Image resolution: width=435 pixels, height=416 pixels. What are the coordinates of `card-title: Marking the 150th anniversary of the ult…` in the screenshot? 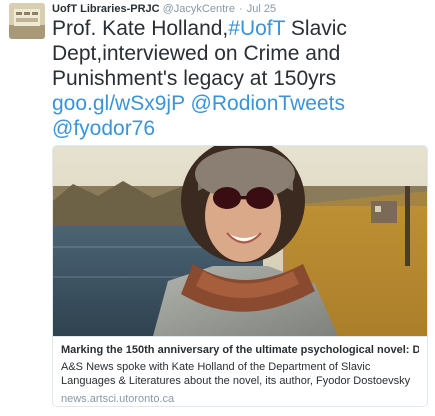 It's located at (240, 350).